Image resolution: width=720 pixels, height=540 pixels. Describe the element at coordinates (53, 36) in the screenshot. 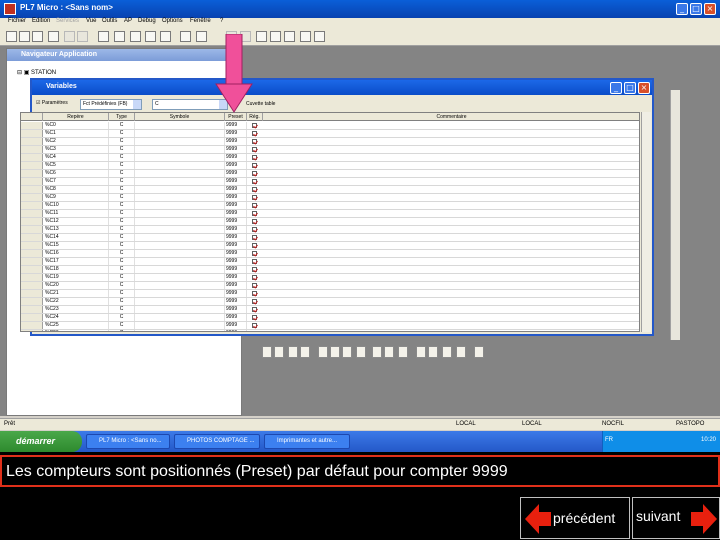

I see `cut-icon` at that location.